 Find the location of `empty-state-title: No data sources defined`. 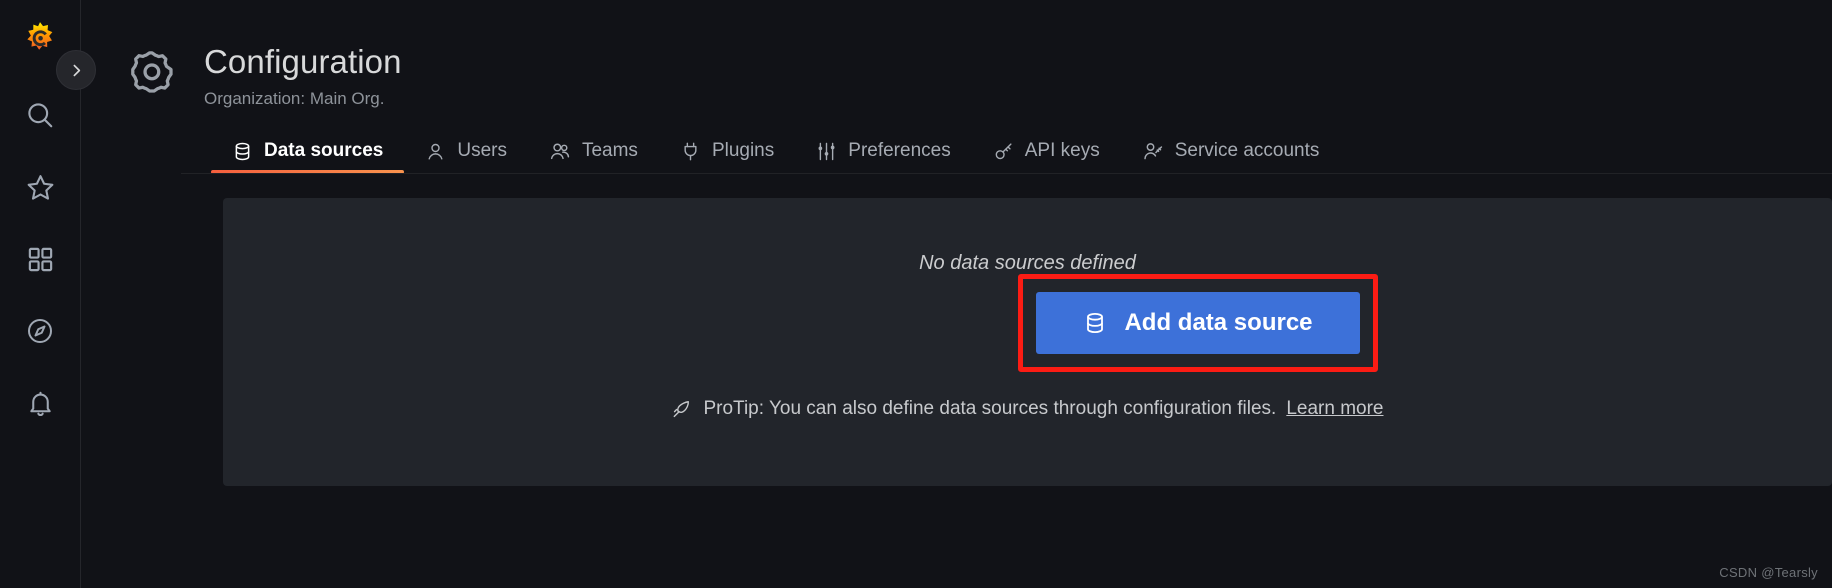

empty-state-title: No data sources defined is located at coordinates (1027, 263).